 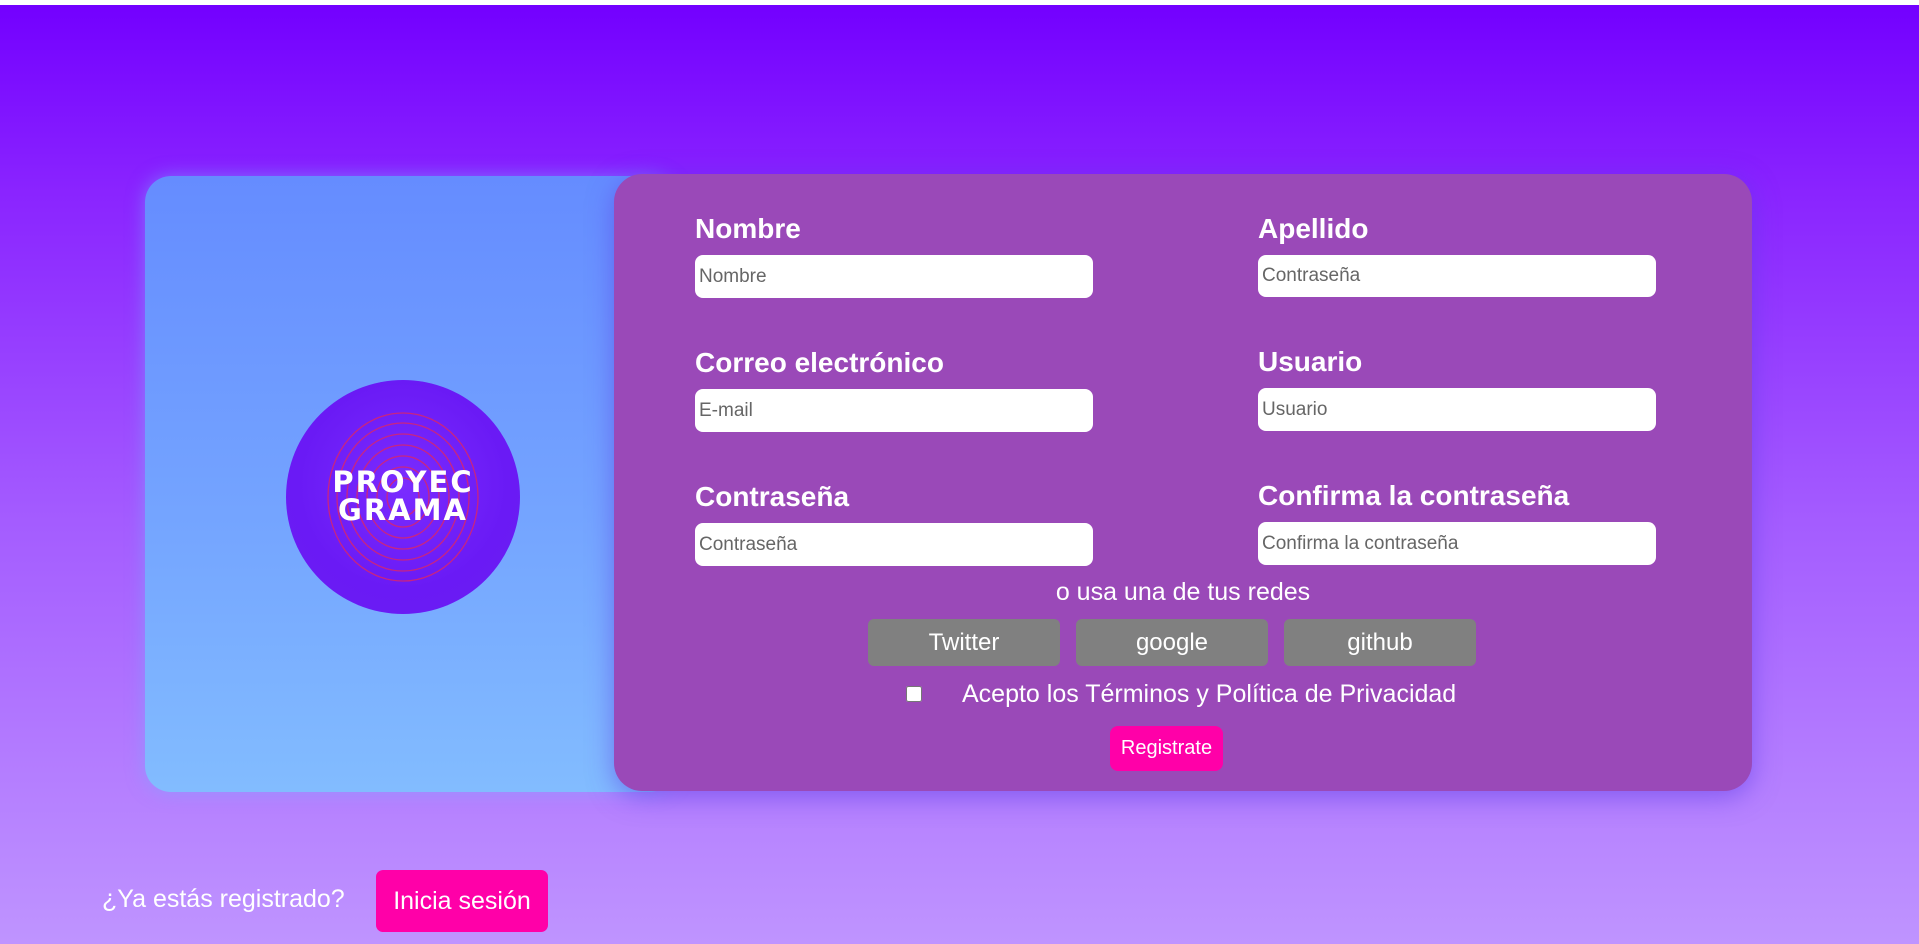 What do you see at coordinates (894, 410) in the screenshot?
I see `email-input` at bounding box center [894, 410].